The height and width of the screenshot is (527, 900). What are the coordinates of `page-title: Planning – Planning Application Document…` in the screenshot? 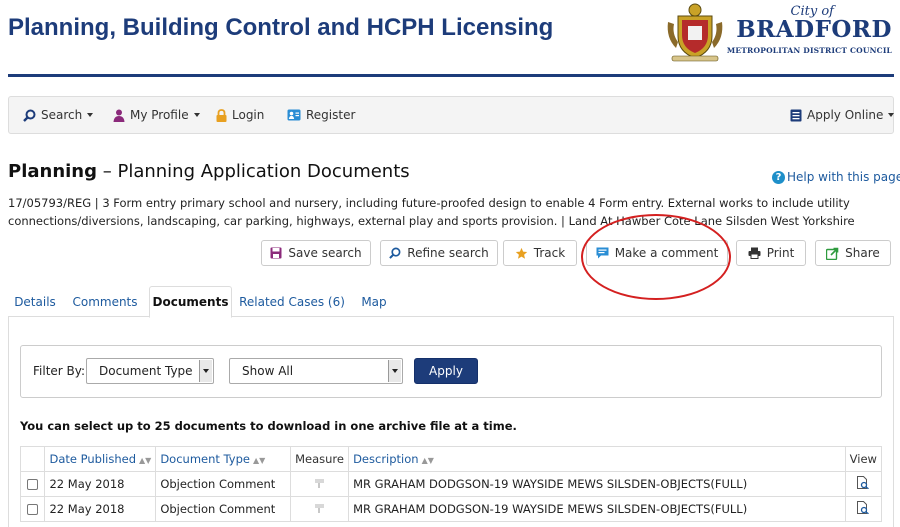 It's located at (209, 171).